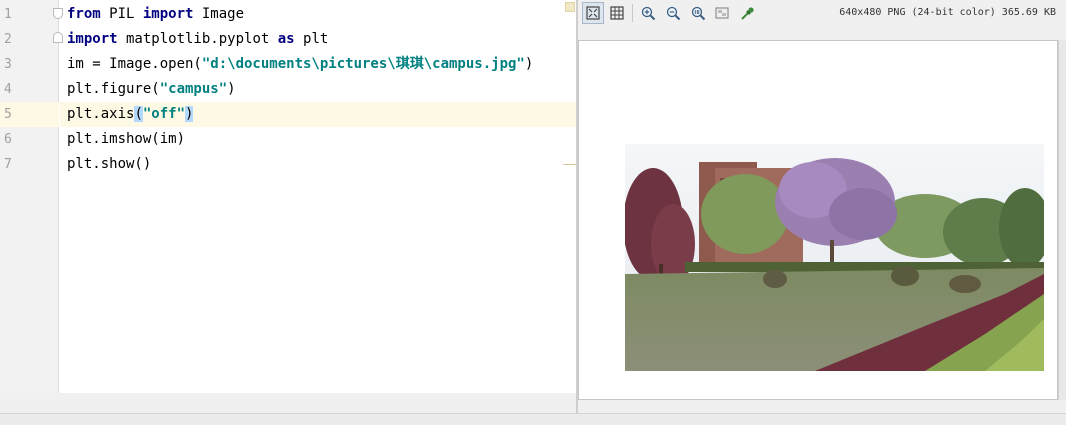 The width and height of the screenshot is (1066, 425). What do you see at coordinates (134, 64) in the screenshot?
I see `code-token: im = Image.open(` at bounding box center [134, 64].